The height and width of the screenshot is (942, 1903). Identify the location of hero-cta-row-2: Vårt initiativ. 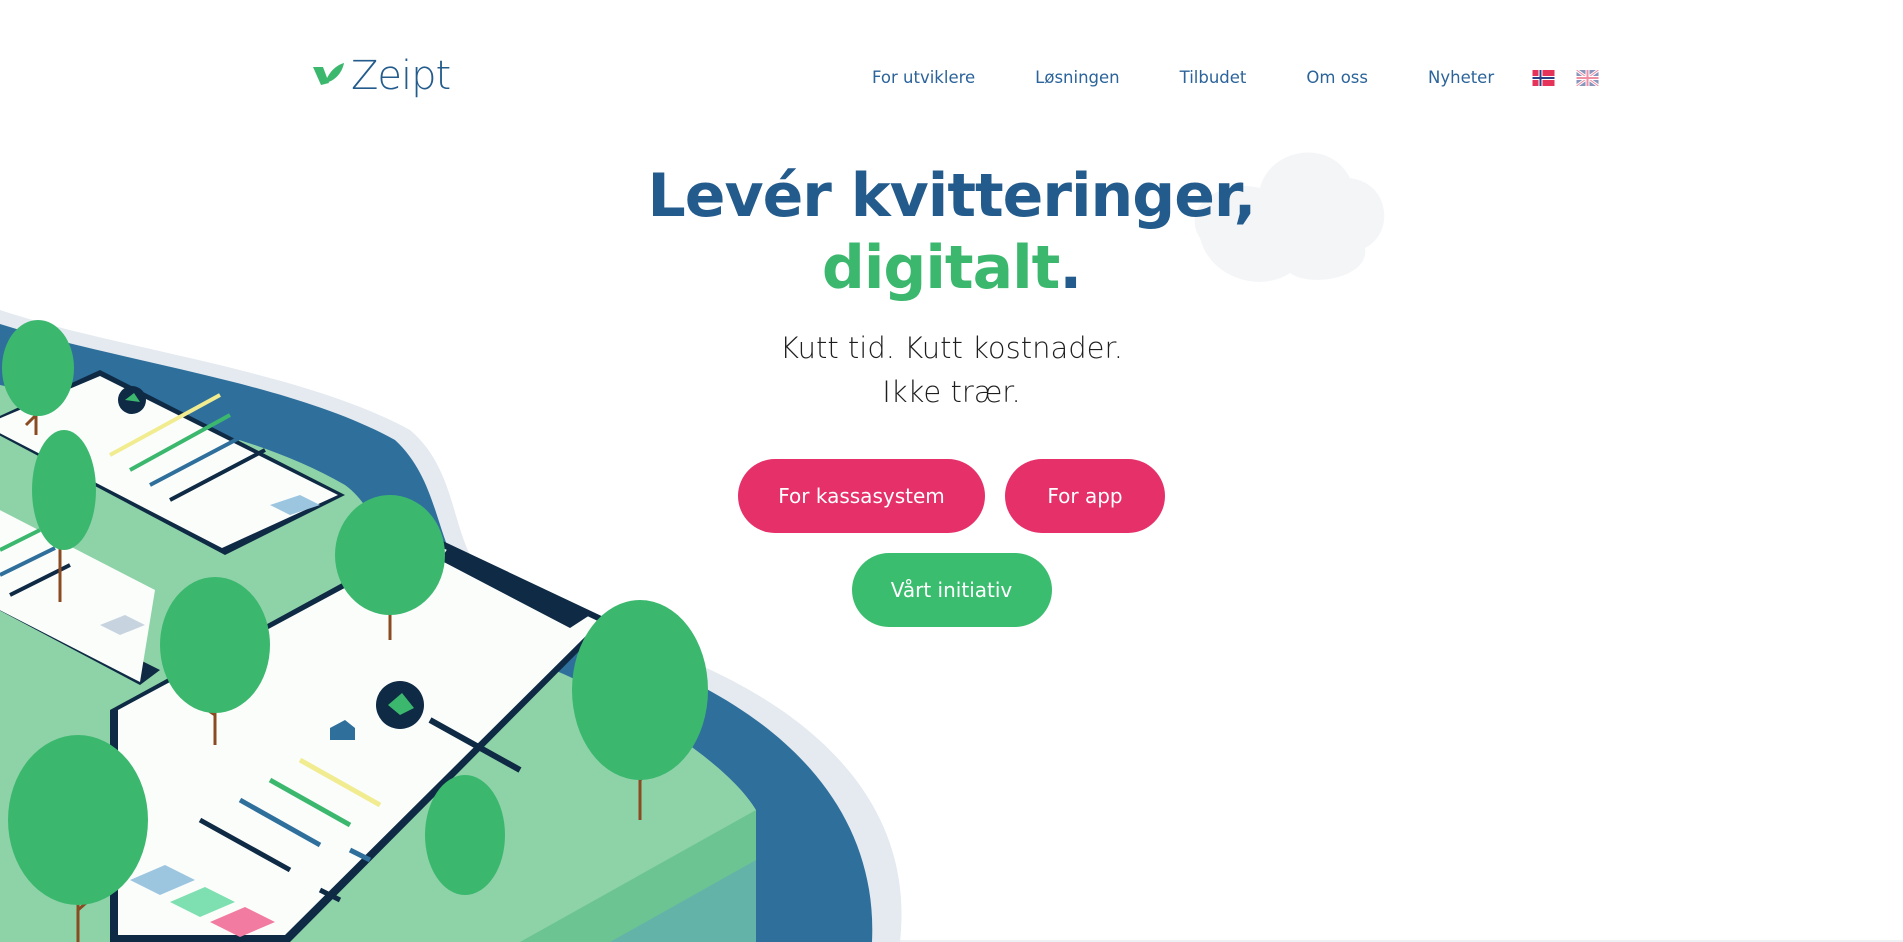
(951, 590).